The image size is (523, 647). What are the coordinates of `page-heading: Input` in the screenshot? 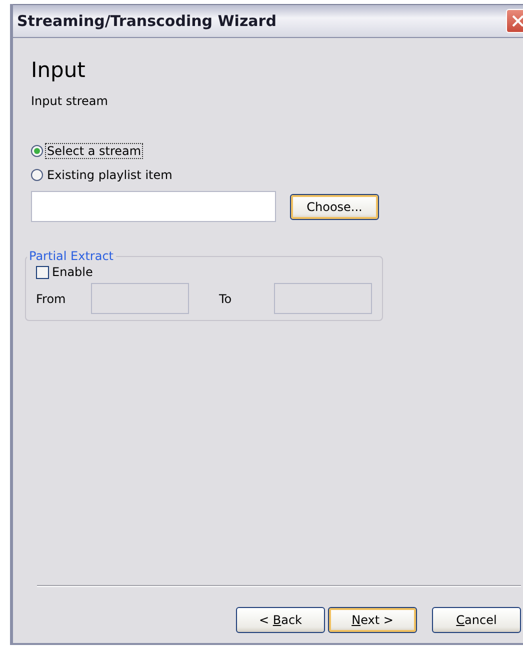 It's located at (58, 70).